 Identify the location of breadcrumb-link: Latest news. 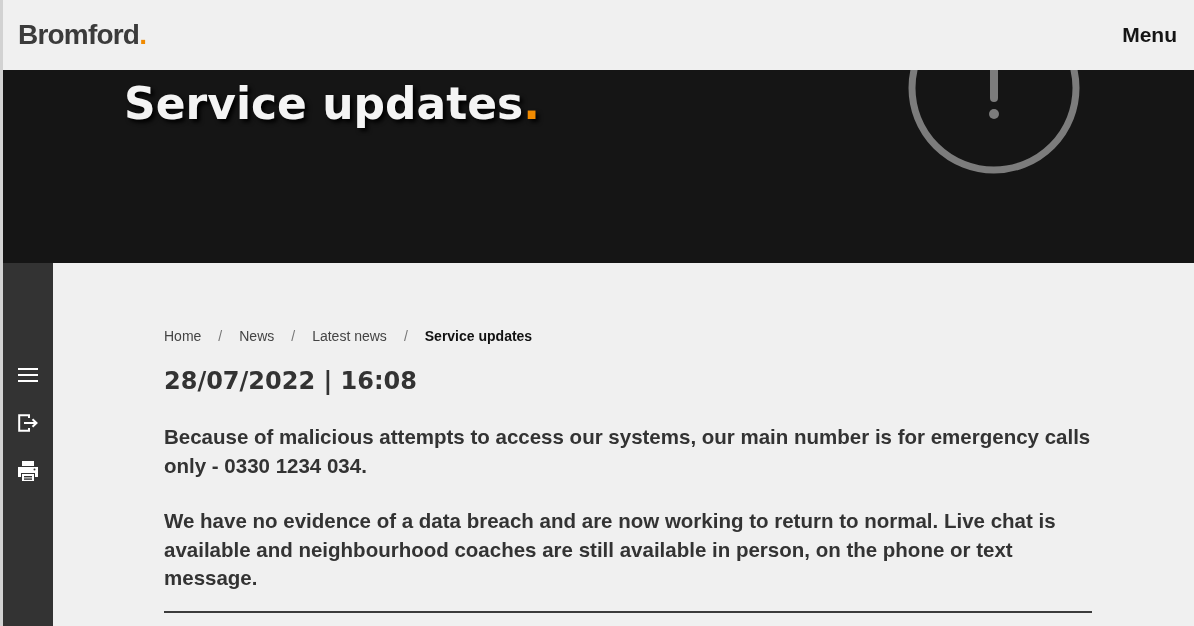
(349, 336).